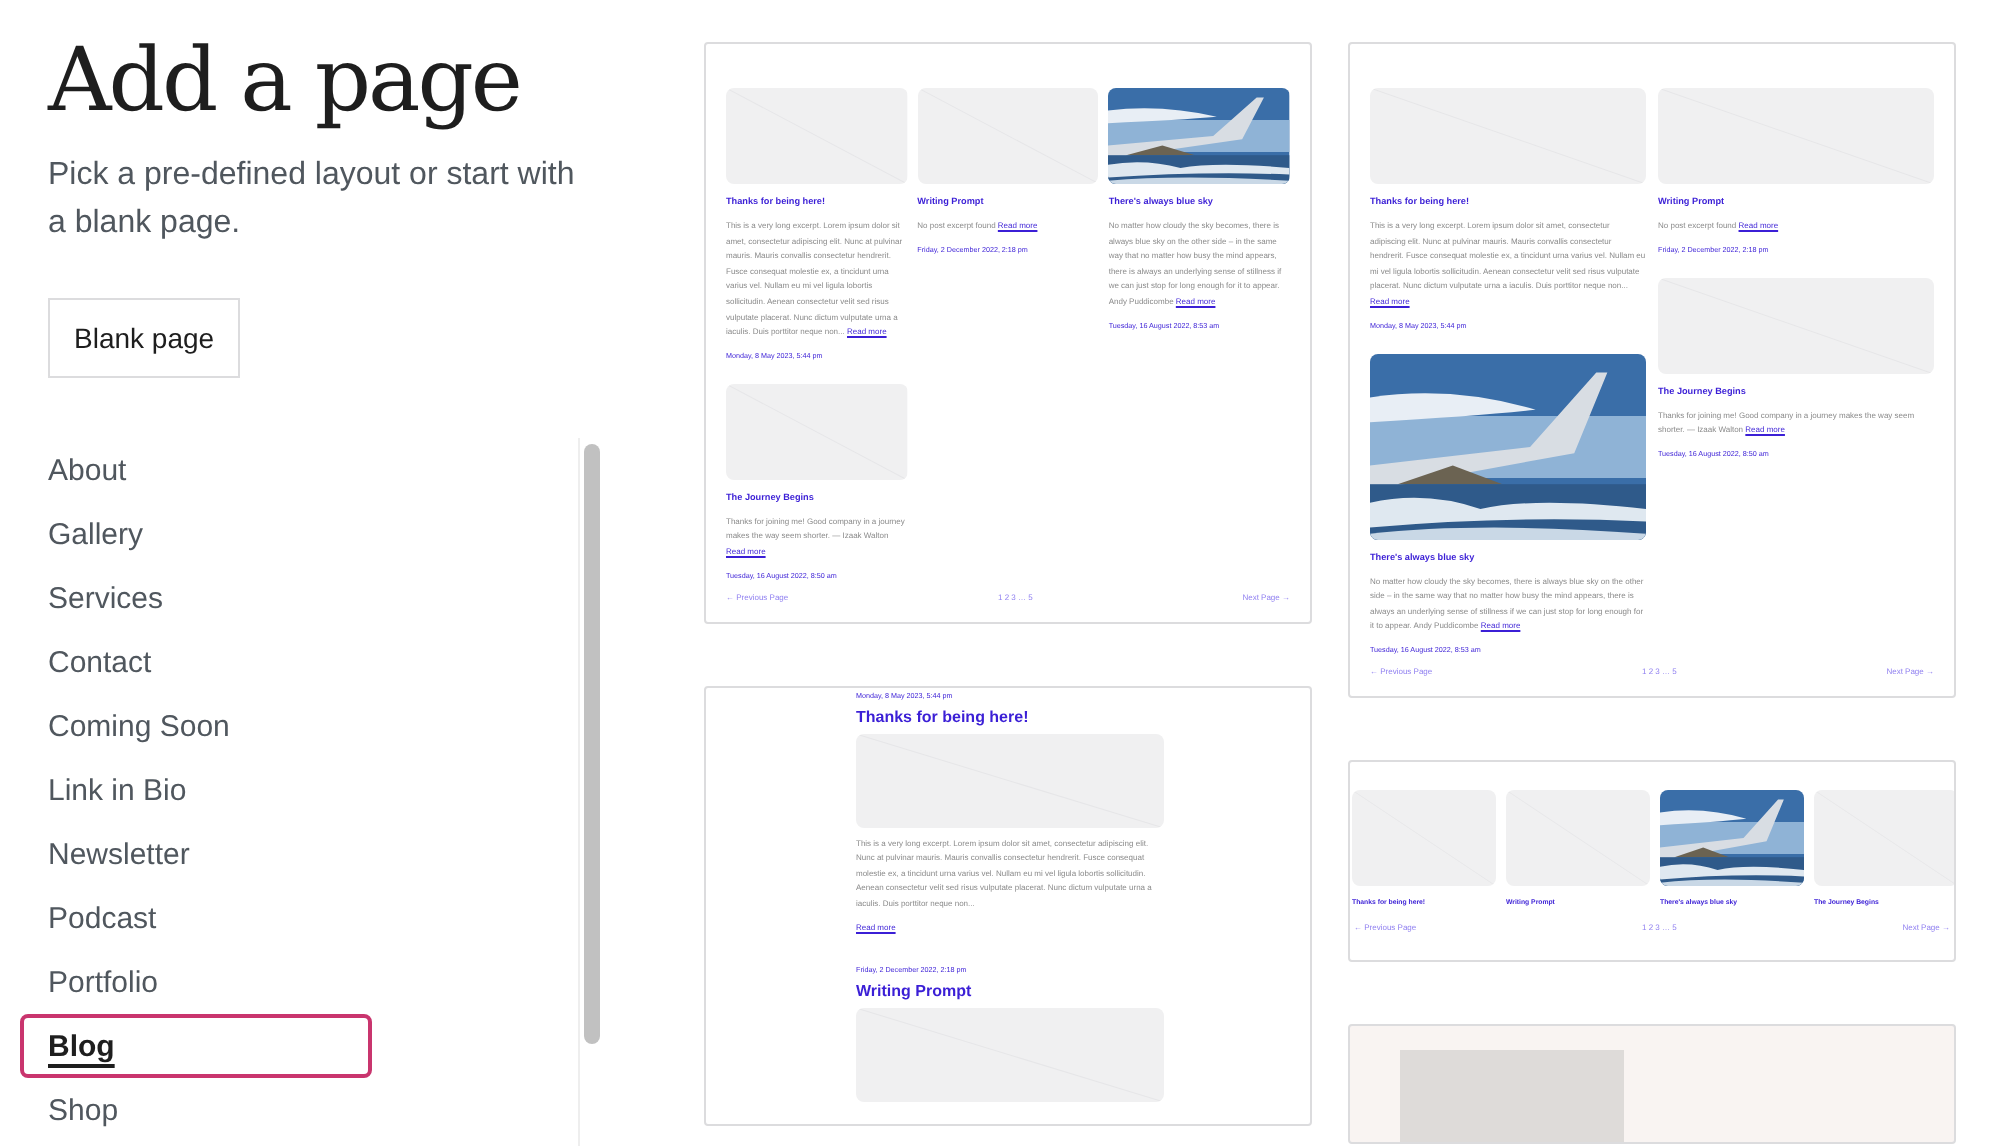  Describe the element at coordinates (915, 991) in the screenshot. I see `post-title: Writing Prompt` at that location.